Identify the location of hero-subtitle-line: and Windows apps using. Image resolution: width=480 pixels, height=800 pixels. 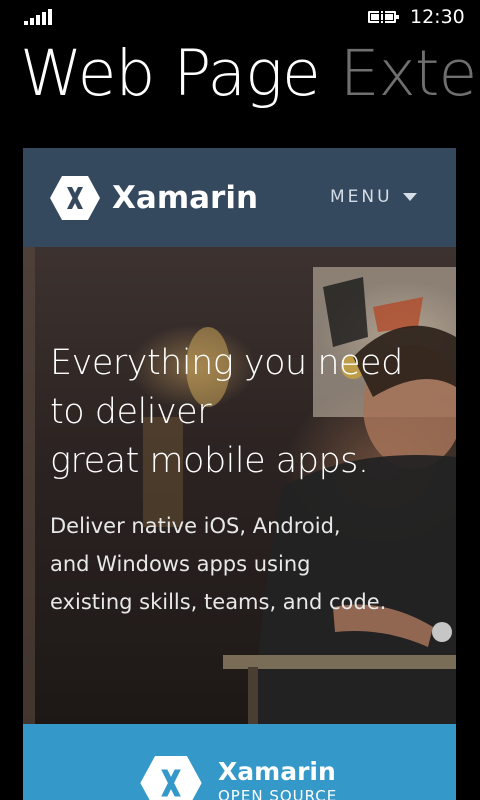
(180, 564).